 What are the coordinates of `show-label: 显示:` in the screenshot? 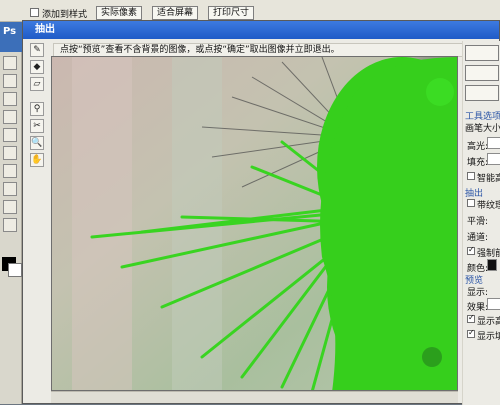 It's located at (478, 293).